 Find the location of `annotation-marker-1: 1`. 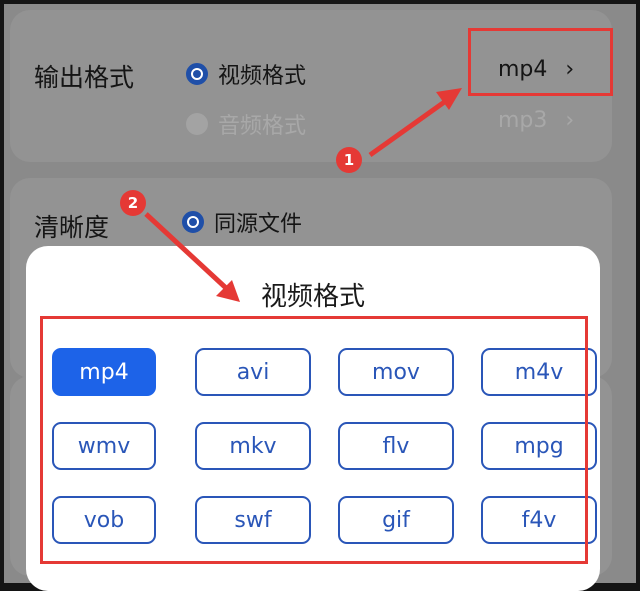

annotation-marker-1: 1 is located at coordinates (349, 160).